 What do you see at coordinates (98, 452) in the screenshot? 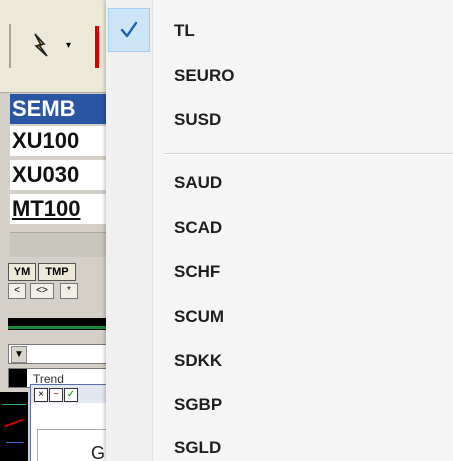
I see `subwindow-label: G` at bounding box center [98, 452].